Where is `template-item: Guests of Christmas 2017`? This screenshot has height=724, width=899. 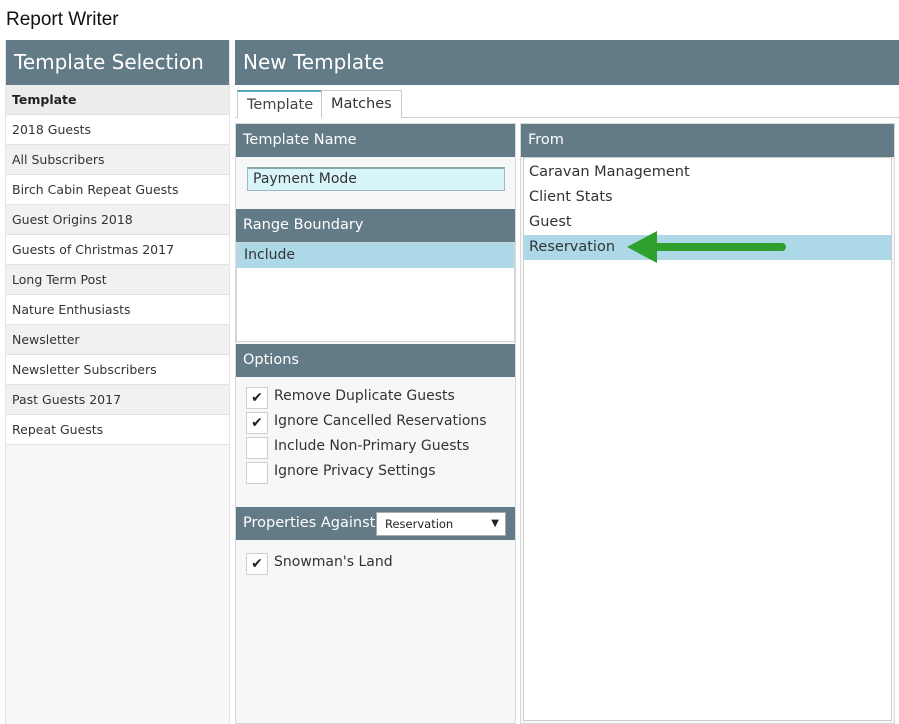 template-item: Guests of Christmas 2017 is located at coordinates (117, 250).